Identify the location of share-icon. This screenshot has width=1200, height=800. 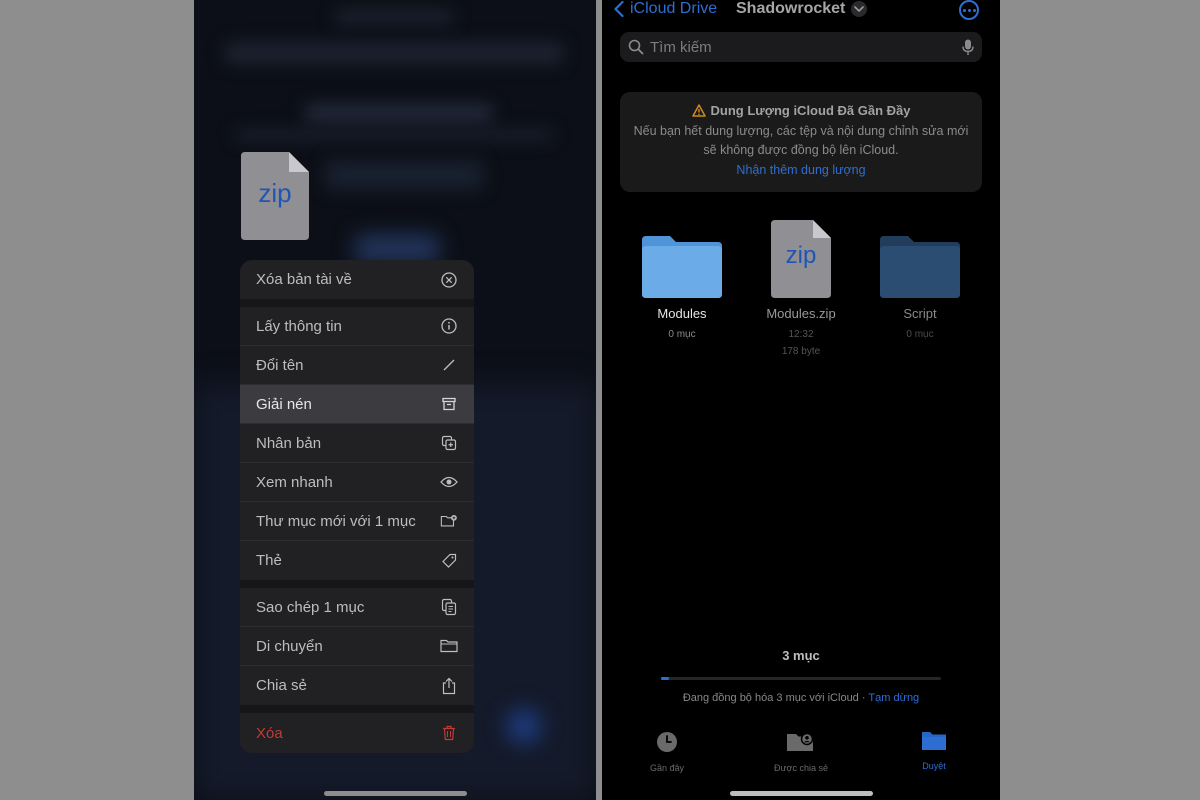
(449, 686).